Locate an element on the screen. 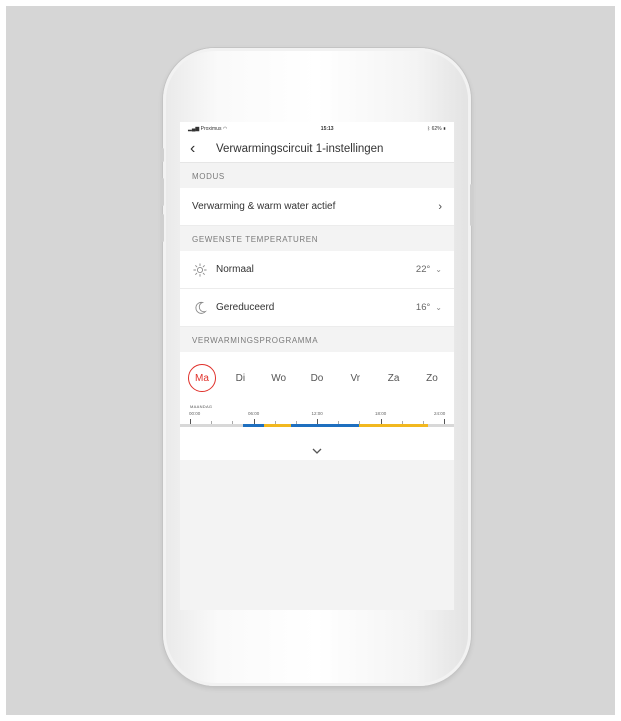 The height and width of the screenshot is (721, 621). expand-button is located at coordinates (317, 450).